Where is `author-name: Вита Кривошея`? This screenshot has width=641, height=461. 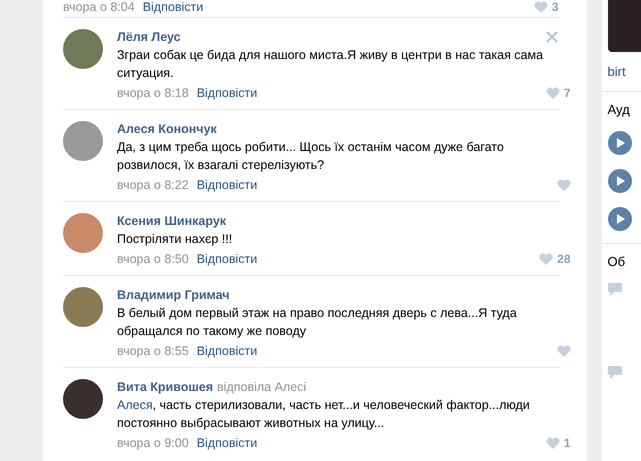
author-name: Вита Кривошея is located at coordinates (165, 387).